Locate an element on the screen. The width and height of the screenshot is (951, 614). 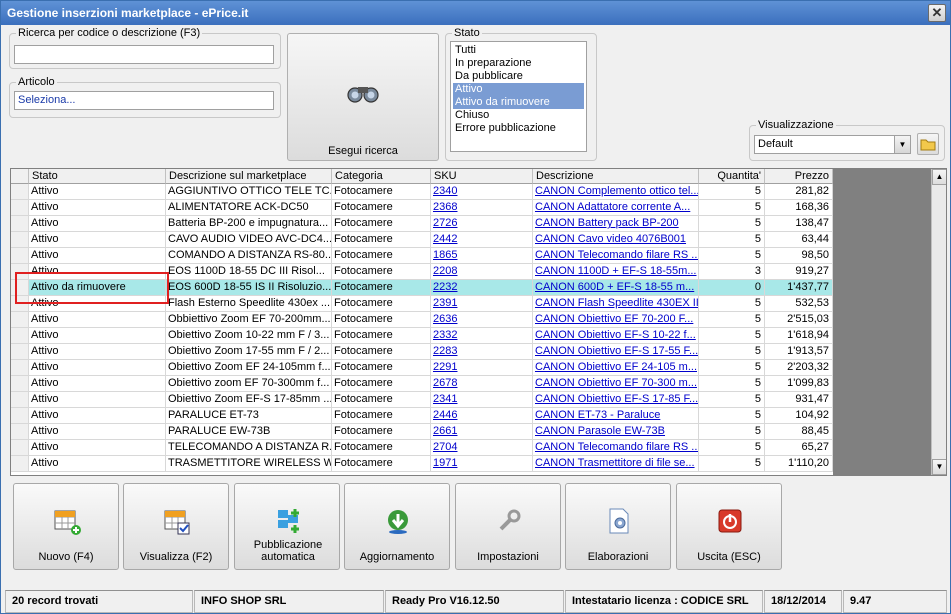
scroll-down-icon: ▼ is located at coordinates (939, 467).